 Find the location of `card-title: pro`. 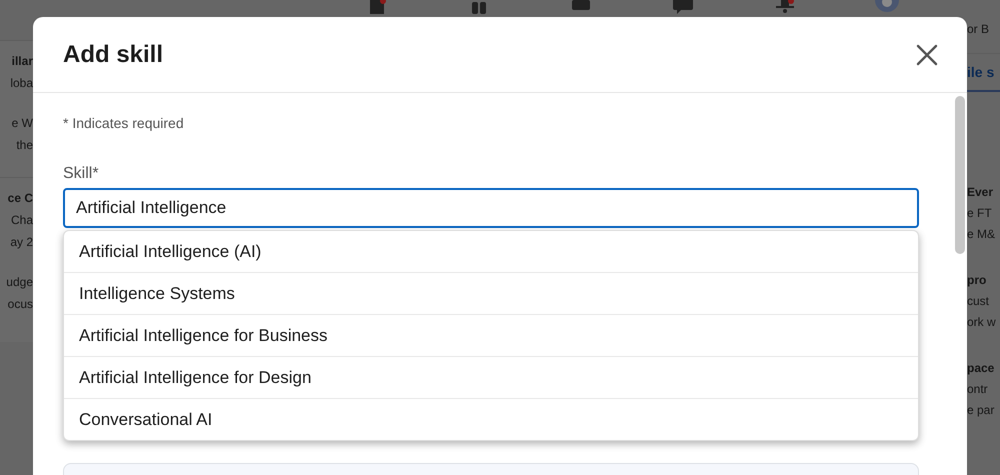

card-title: pro is located at coordinates (976, 280).